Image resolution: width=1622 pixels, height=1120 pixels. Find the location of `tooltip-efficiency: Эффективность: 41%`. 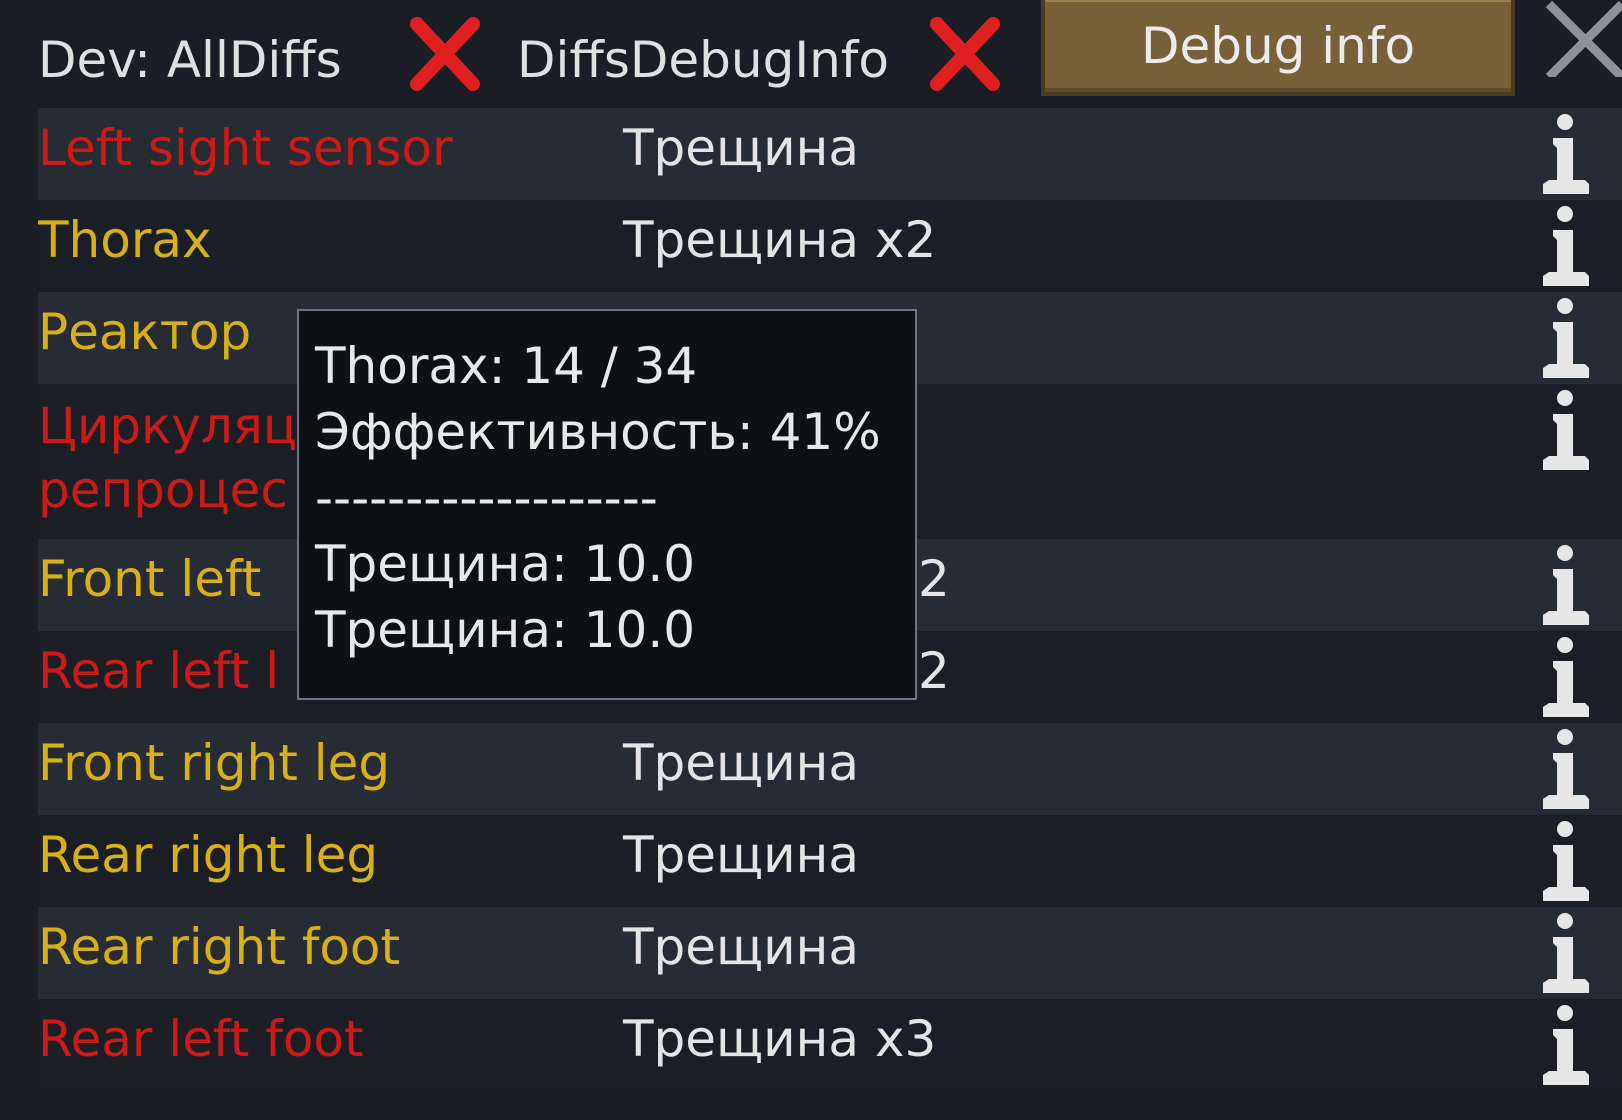

tooltip-efficiency: Эффективность: 41% is located at coordinates (598, 432).